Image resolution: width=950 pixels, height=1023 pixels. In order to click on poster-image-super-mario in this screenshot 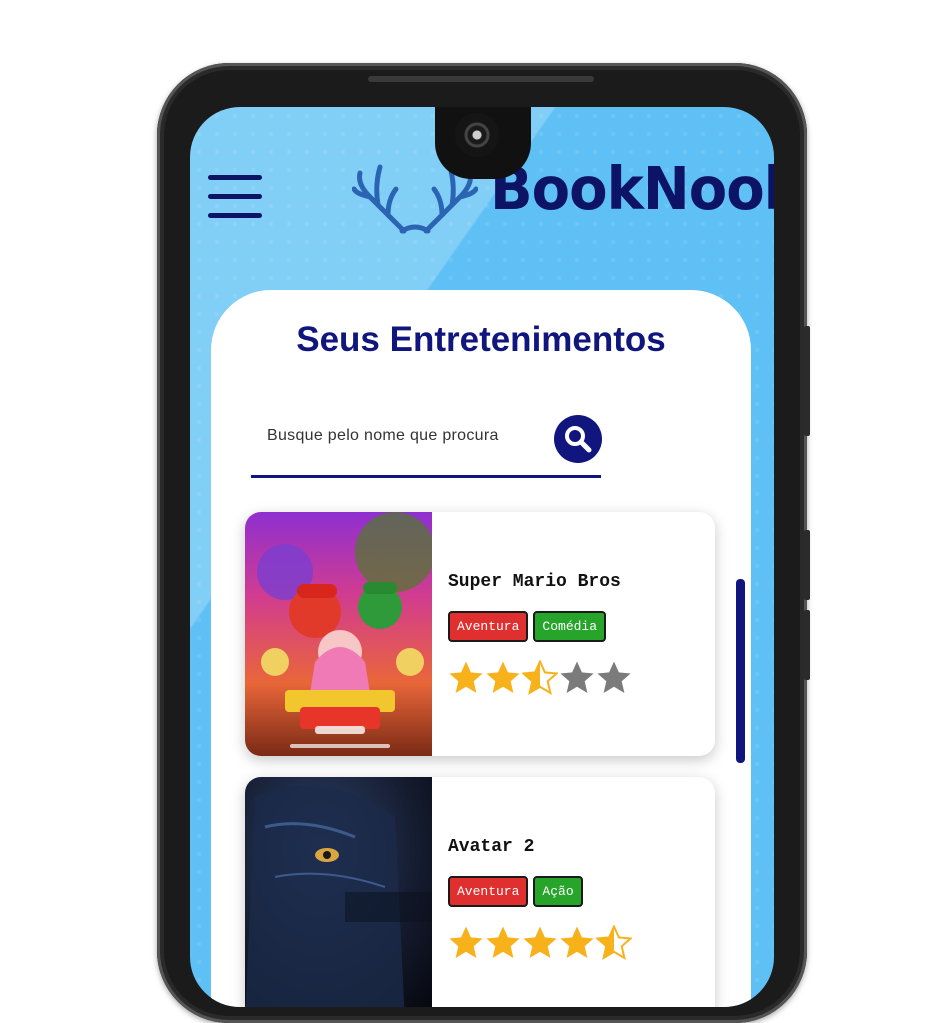, I will do `click(338, 634)`.